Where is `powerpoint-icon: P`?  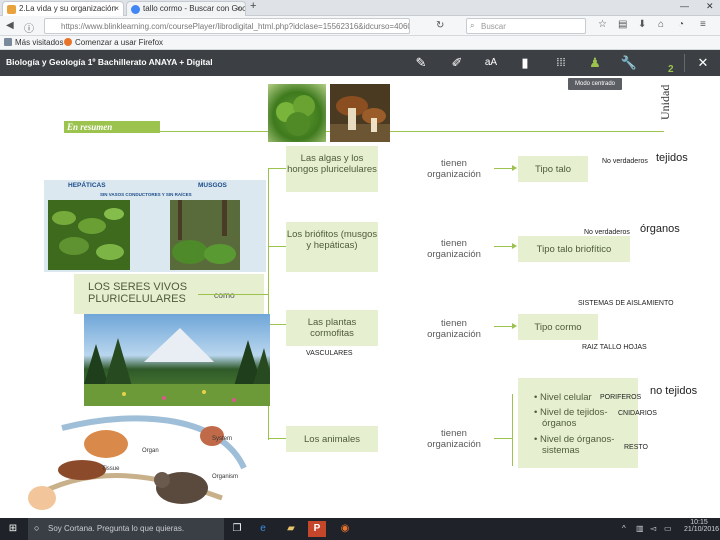 powerpoint-icon: P is located at coordinates (317, 529).